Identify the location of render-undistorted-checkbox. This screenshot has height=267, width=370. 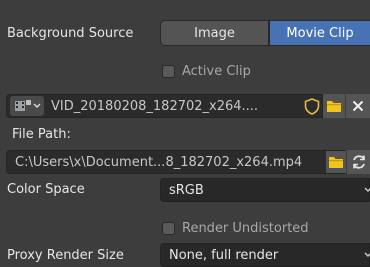
(168, 228).